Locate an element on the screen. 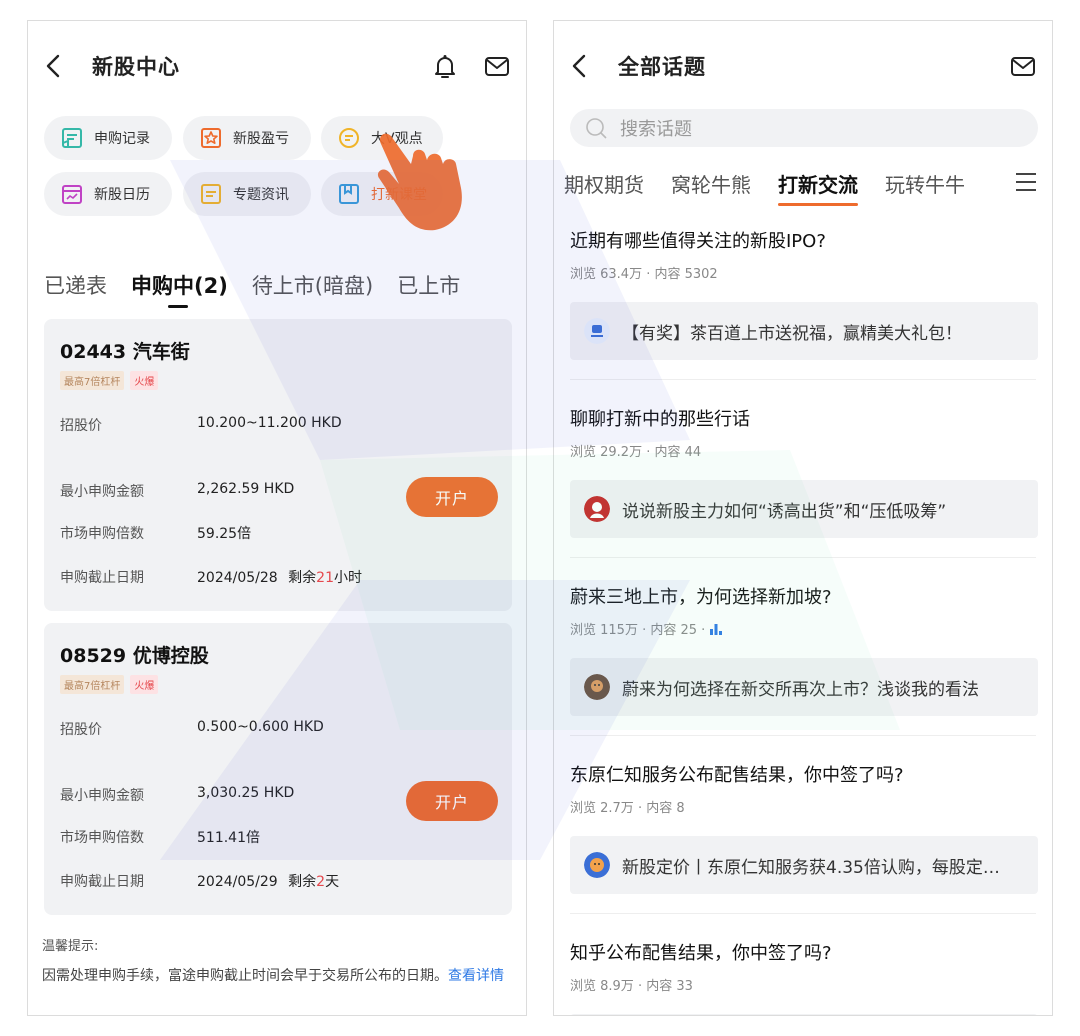 The image size is (1080, 1036). tab-ipo-talk: 打新交流 is located at coordinates (818, 187).